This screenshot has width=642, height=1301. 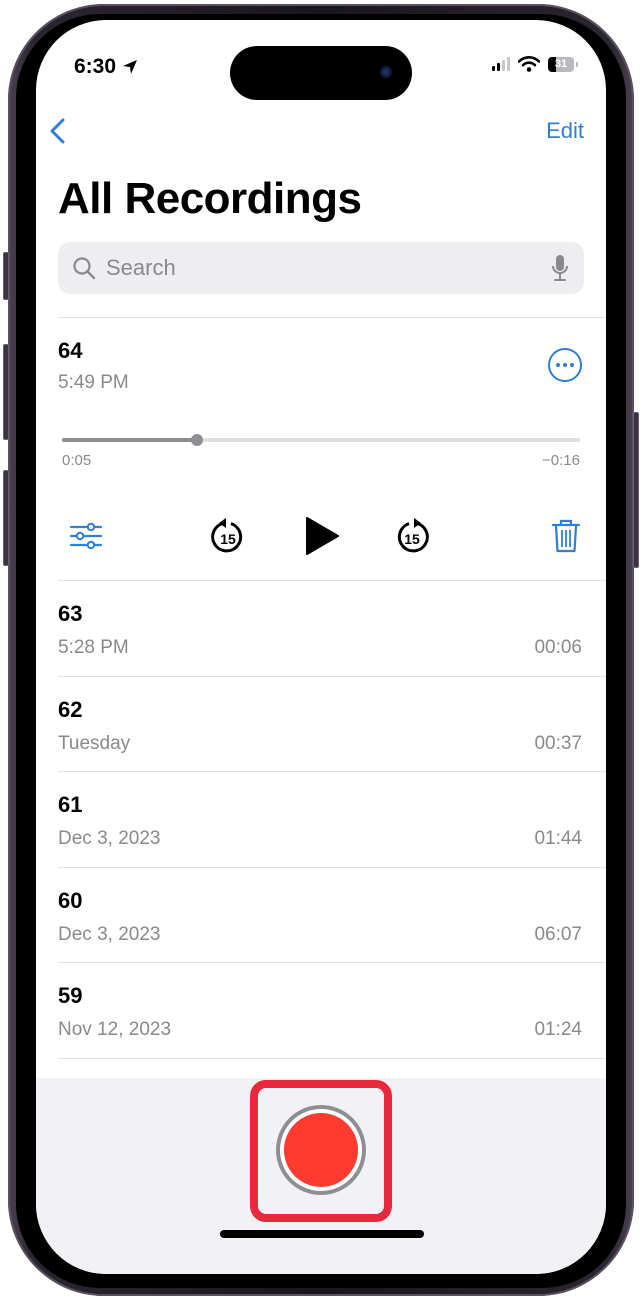 I want to click on action-button, so click(x=6, y=276).